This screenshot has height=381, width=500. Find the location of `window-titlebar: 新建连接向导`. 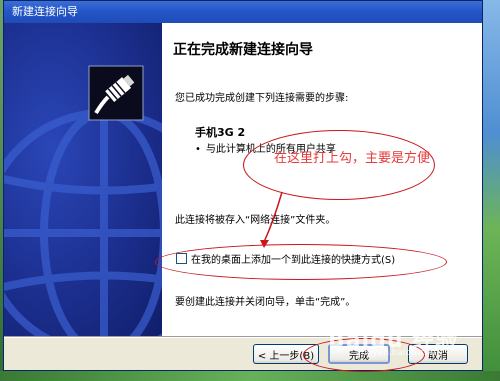

window-titlebar: 新建连接向导 is located at coordinates (243, 12).